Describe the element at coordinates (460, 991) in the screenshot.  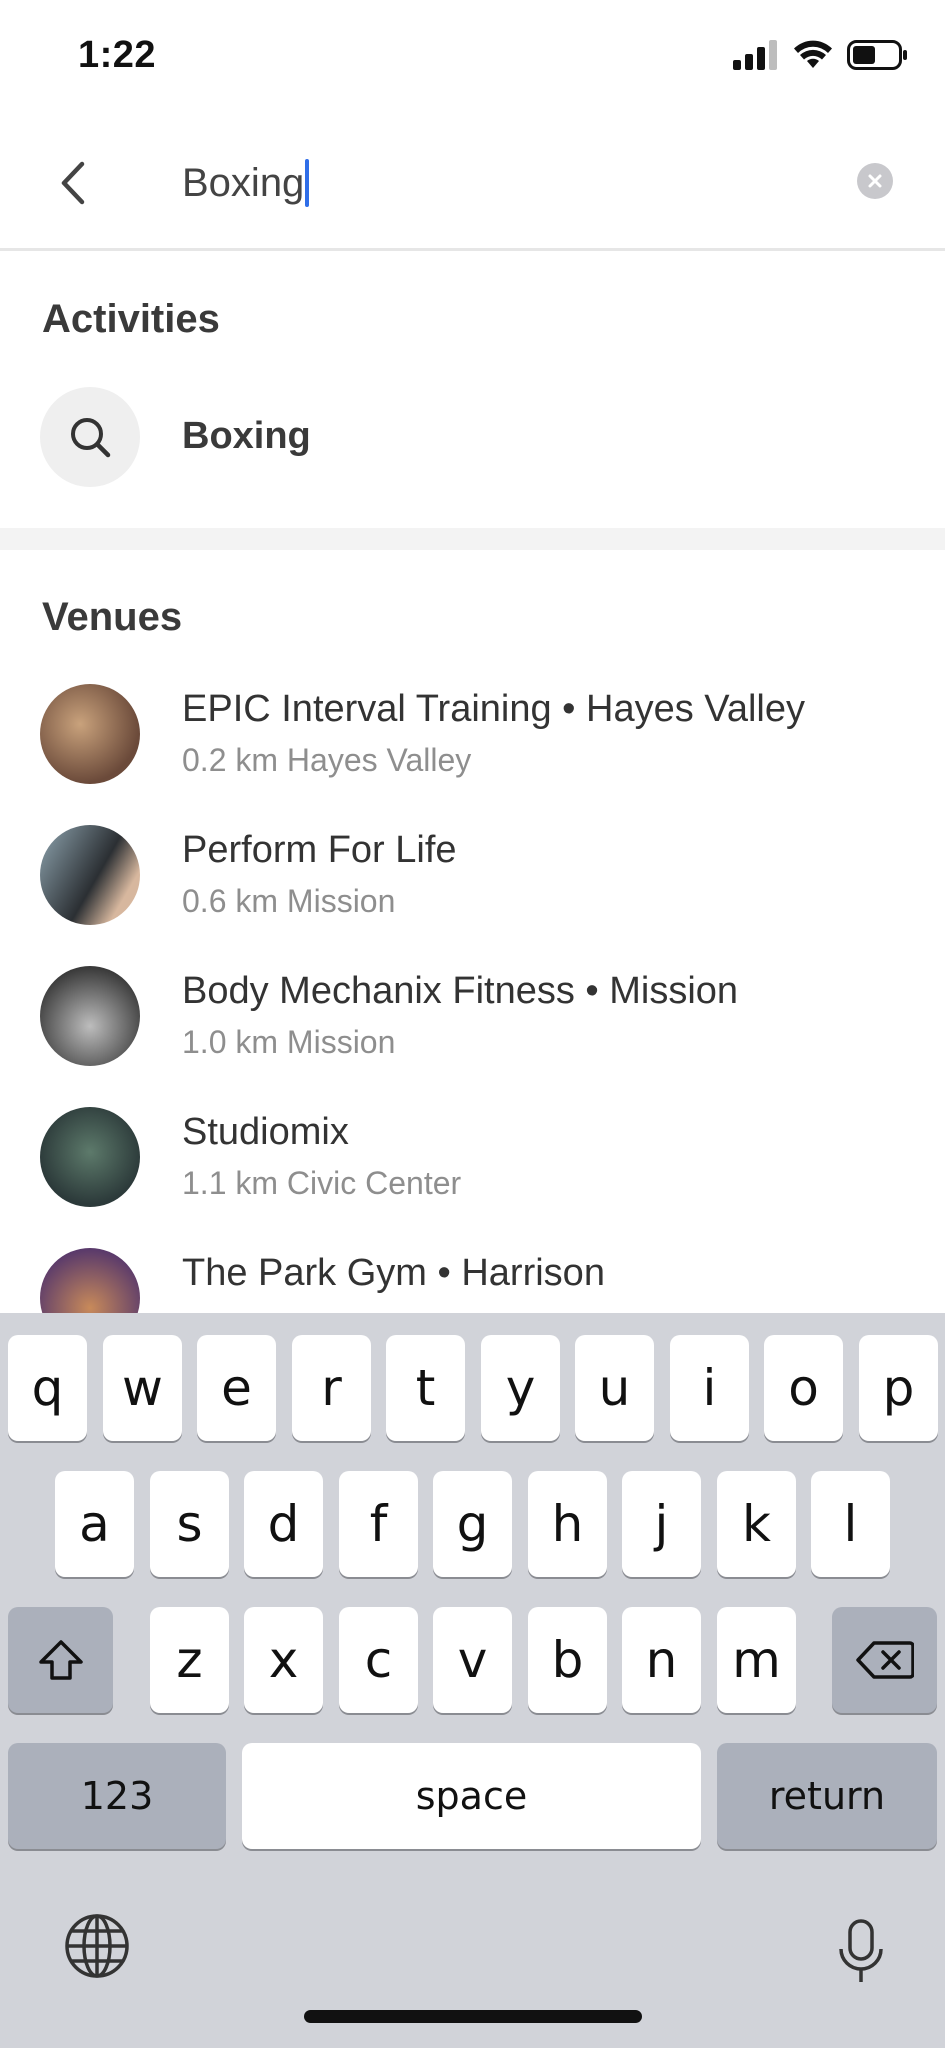
I see `venue-name: Body Mechanix Fitness • Mission` at that location.